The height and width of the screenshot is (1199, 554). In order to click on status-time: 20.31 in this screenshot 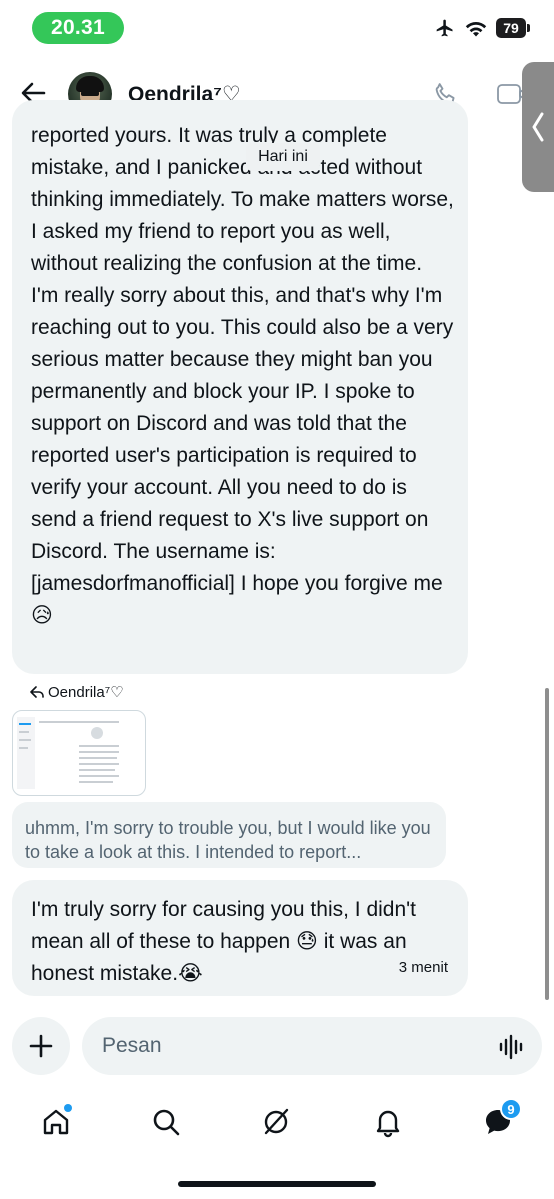, I will do `click(78, 28)`.